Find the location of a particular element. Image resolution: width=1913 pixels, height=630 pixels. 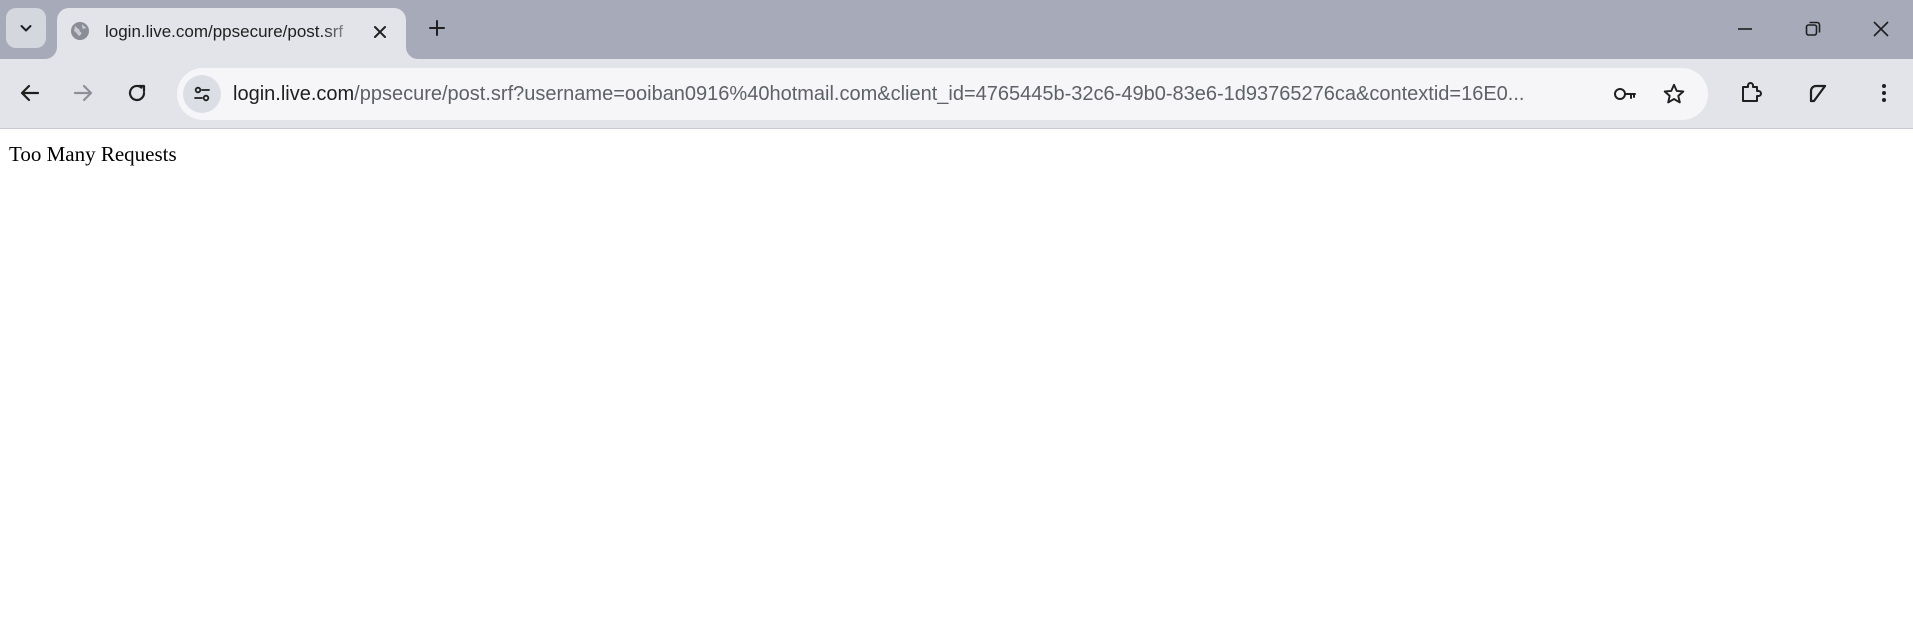

forward-button is located at coordinates (83, 93).